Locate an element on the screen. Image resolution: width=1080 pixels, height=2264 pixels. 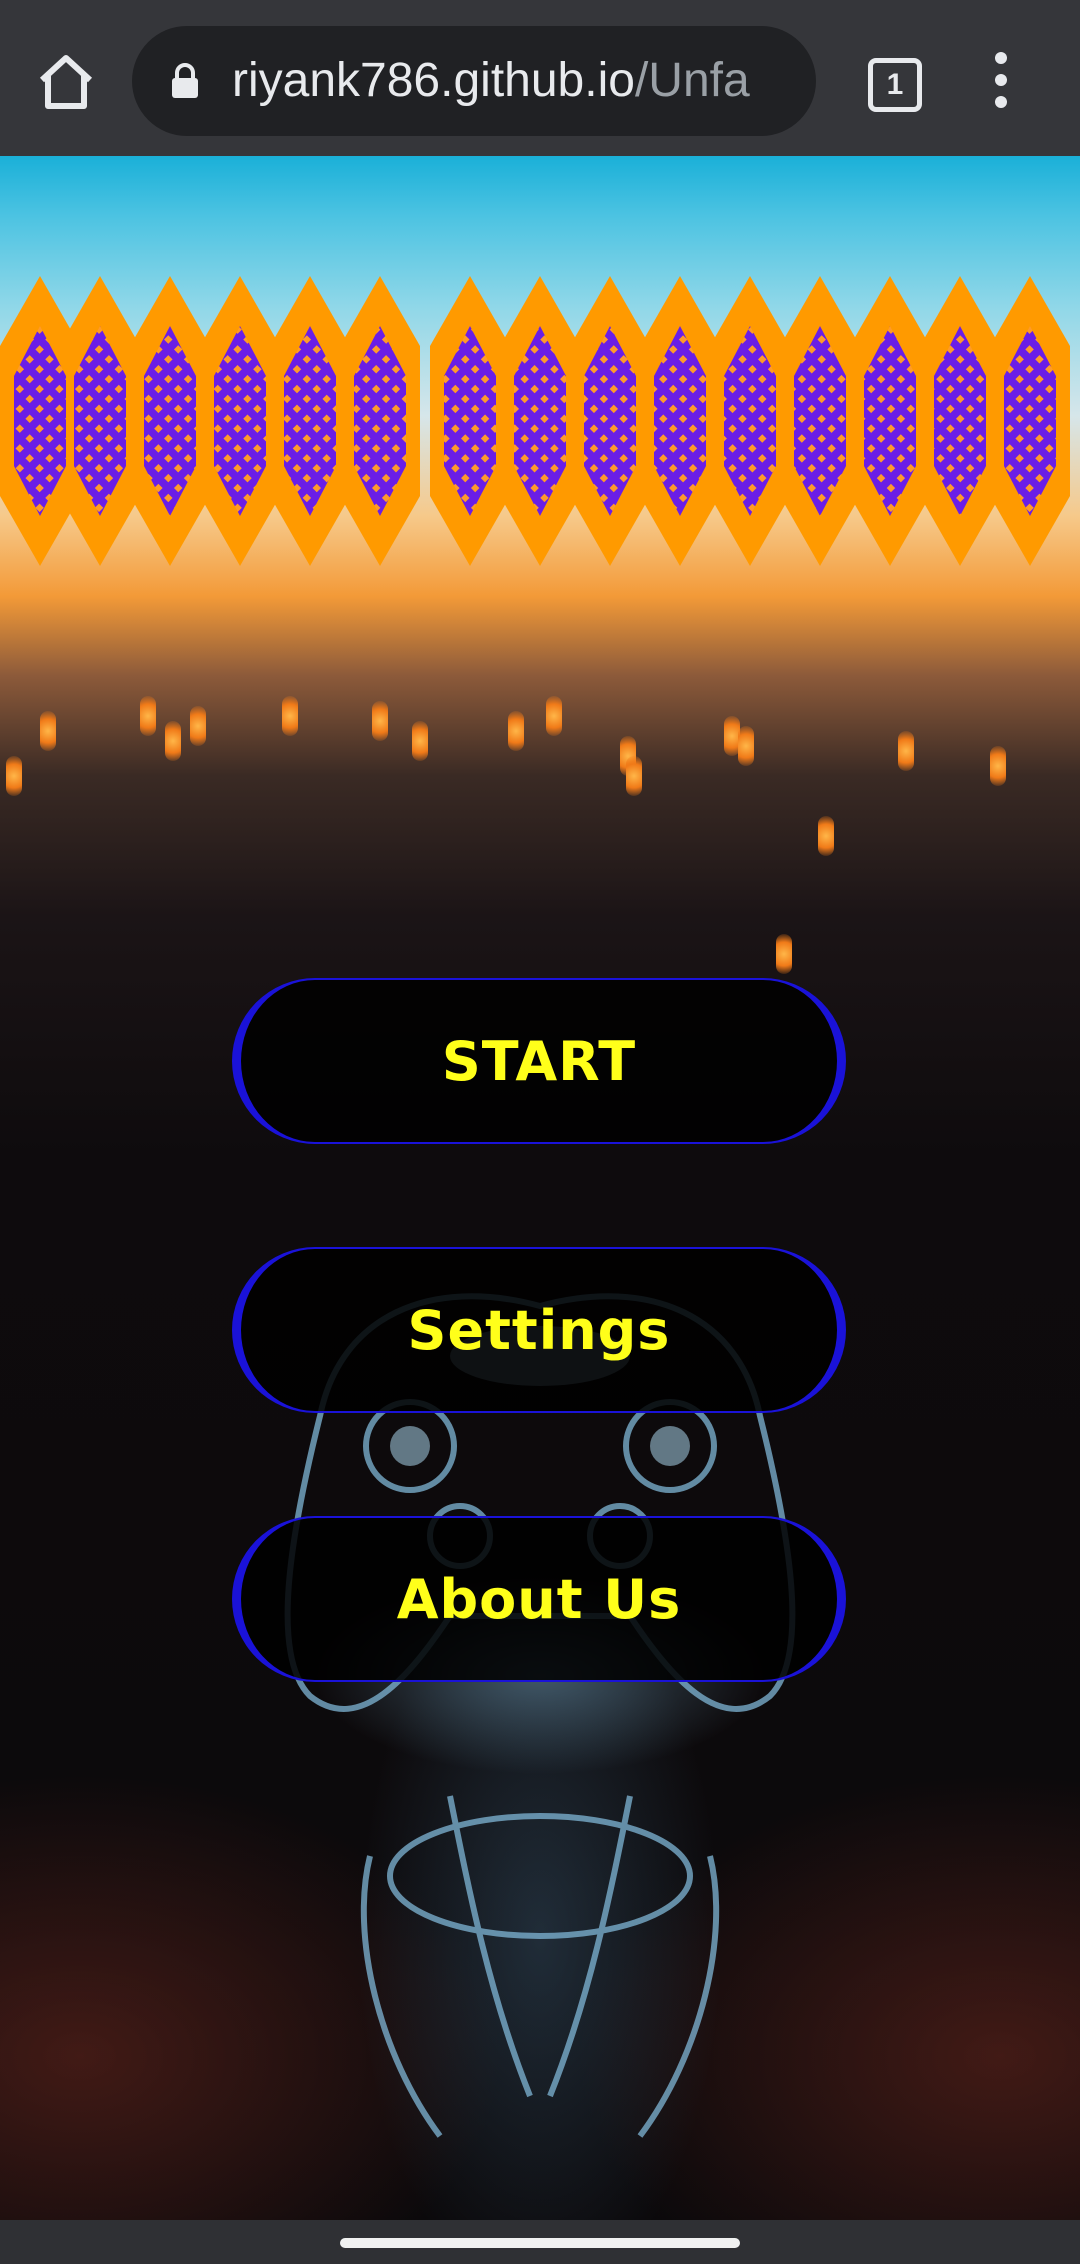
address-bar: riyank786.github.io/Unfa is located at coordinates (474, 81).